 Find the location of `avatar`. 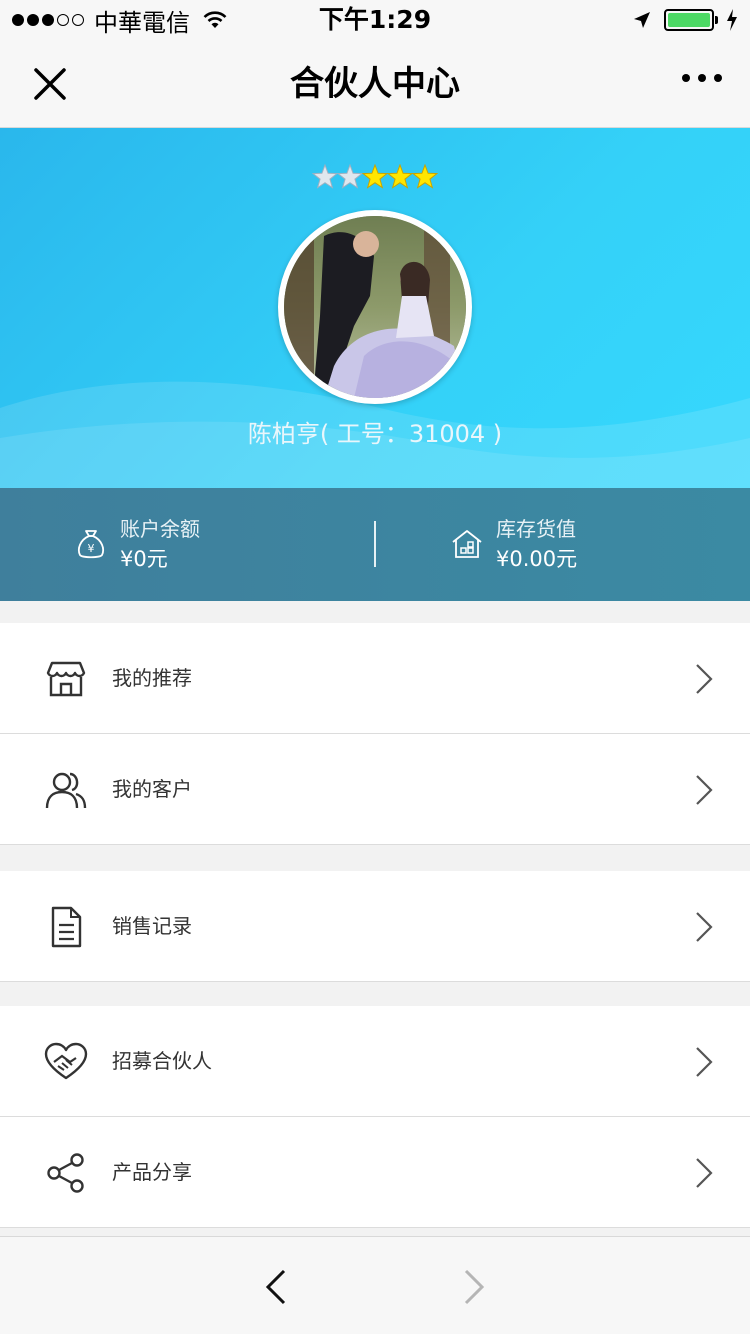

avatar is located at coordinates (375, 307).